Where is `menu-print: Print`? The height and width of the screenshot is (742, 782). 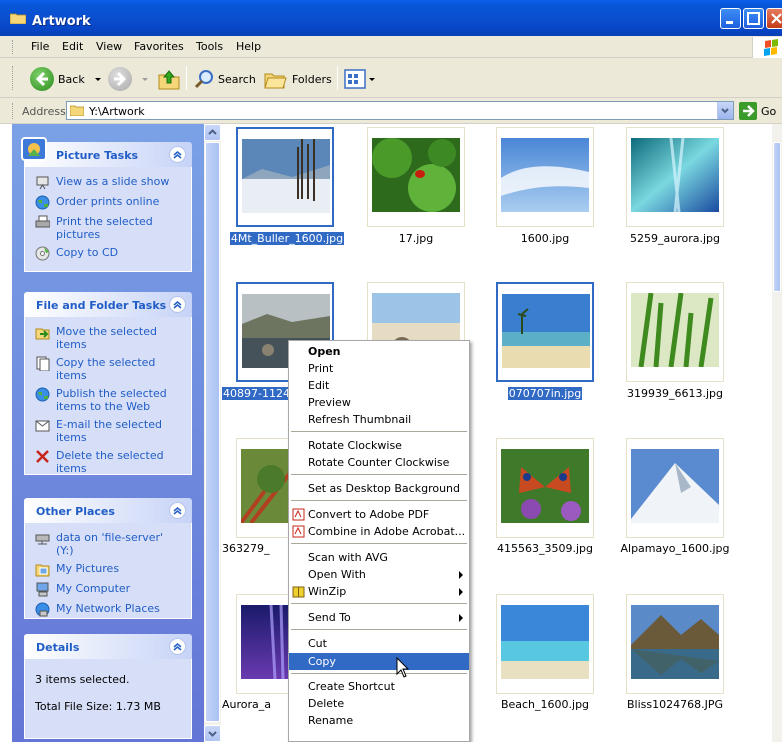 menu-print: Print is located at coordinates (379, 368).